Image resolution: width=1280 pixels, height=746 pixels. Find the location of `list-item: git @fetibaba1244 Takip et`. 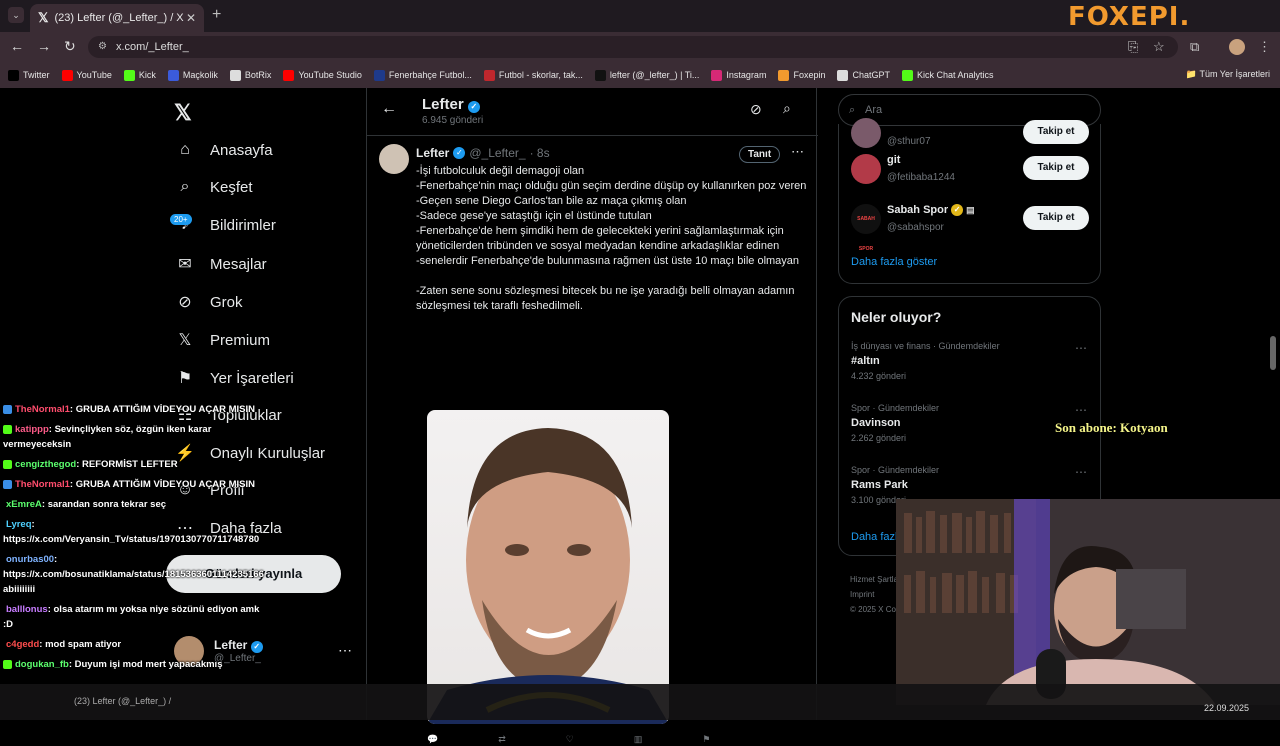

list-item: git @fetibaba1244 Takip et is located at coordinates (971, 170).